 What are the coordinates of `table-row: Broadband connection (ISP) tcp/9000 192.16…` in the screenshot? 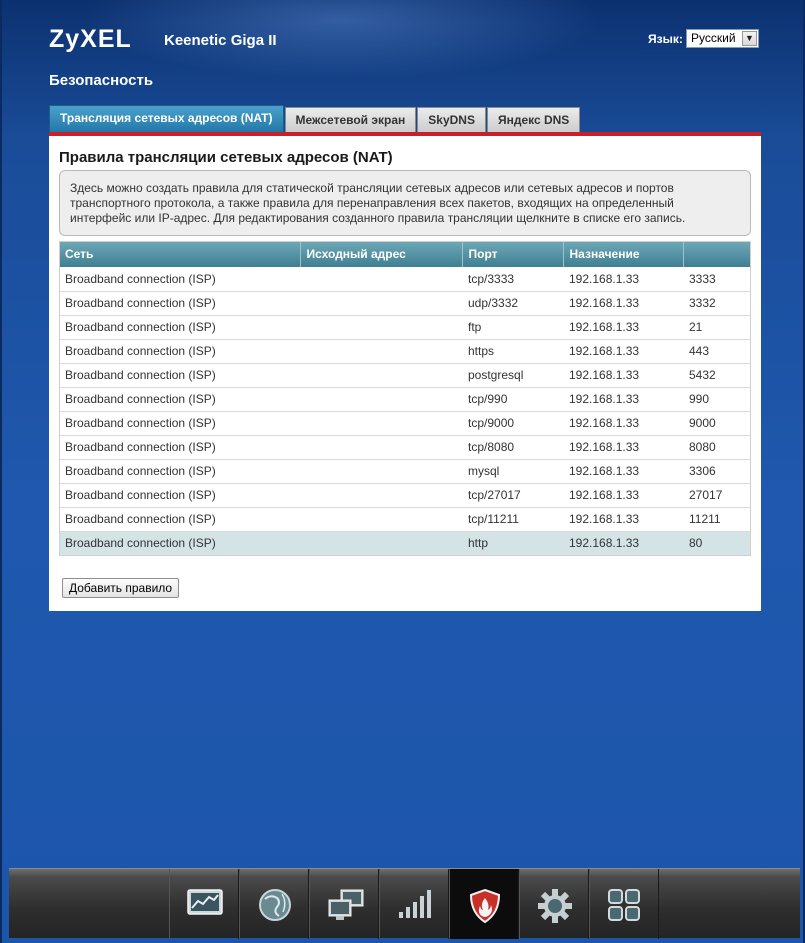 It's located at (405, 423).